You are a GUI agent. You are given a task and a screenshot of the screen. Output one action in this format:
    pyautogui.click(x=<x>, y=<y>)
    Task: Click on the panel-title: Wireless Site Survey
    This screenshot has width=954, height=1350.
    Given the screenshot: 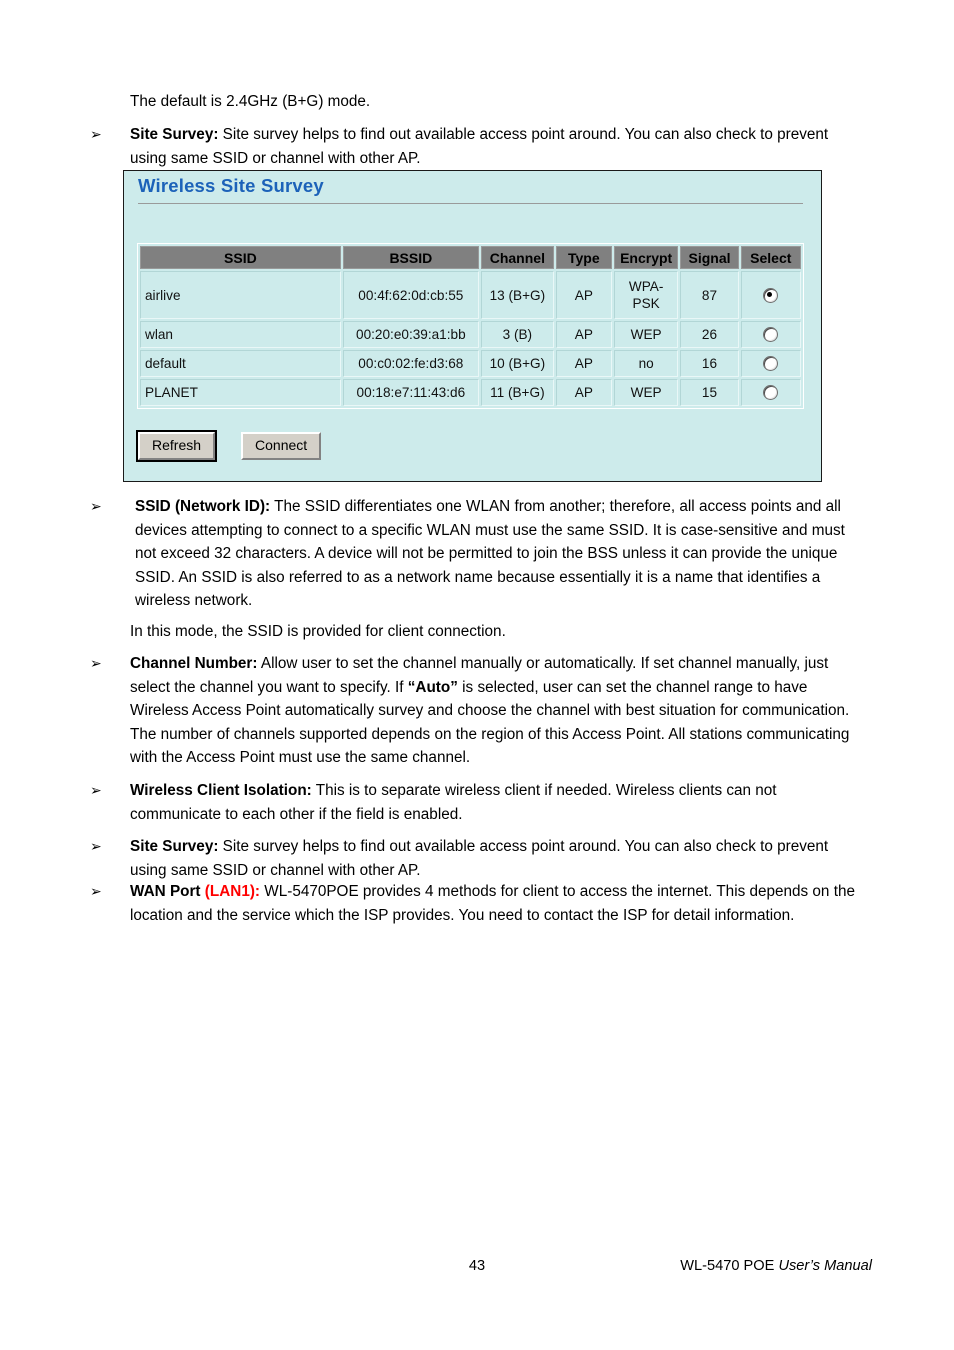 What is the action you would take?
    pyautogui.click(x=231, y=185)
    